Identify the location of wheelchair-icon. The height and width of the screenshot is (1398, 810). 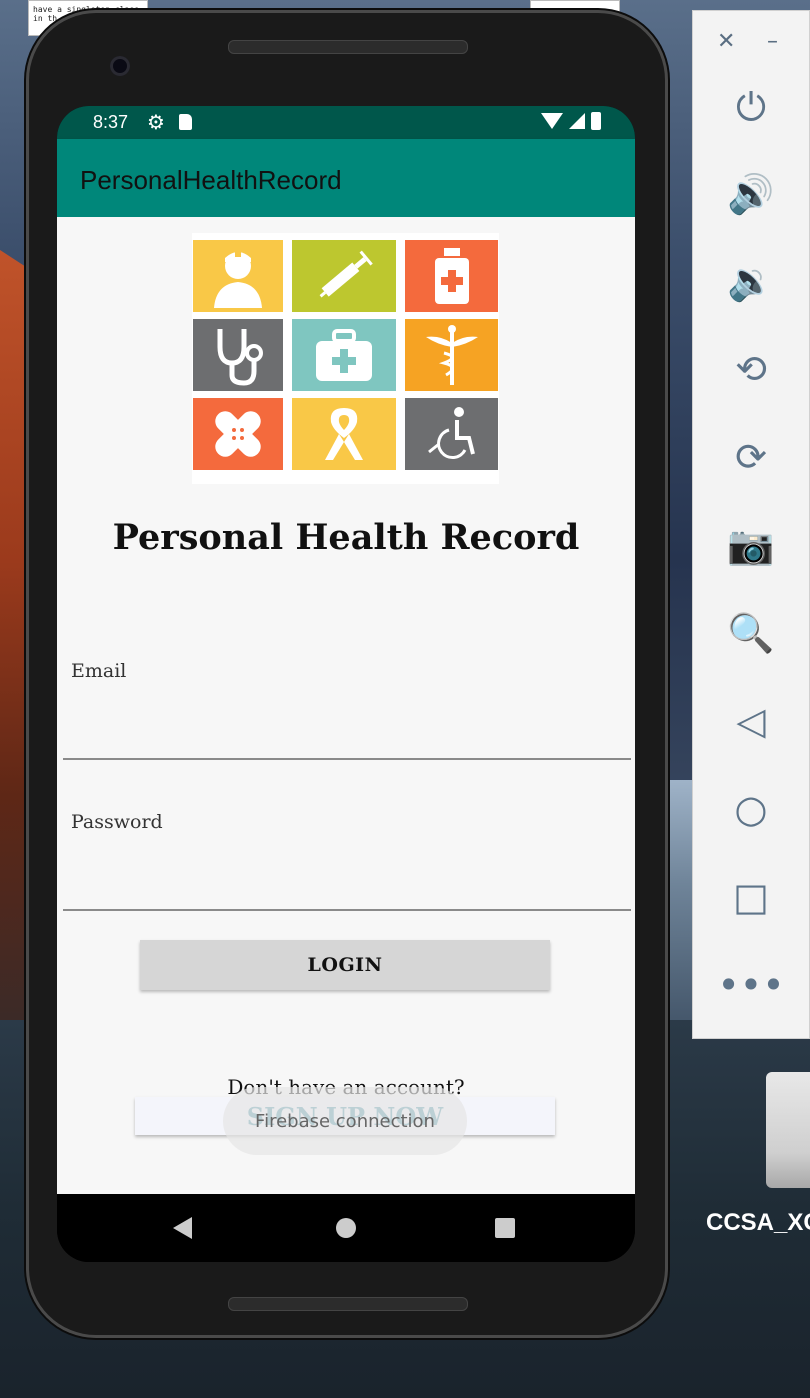
(451, 434).